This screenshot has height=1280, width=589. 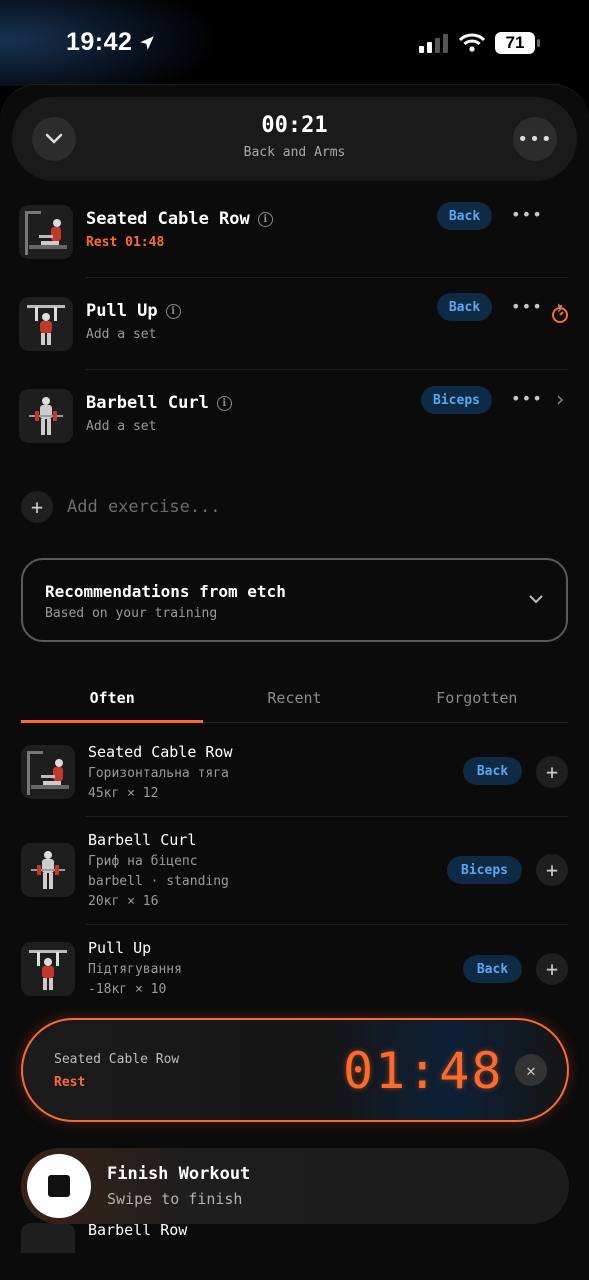 I want to click on stop-button, so click(x=59, y=1186).